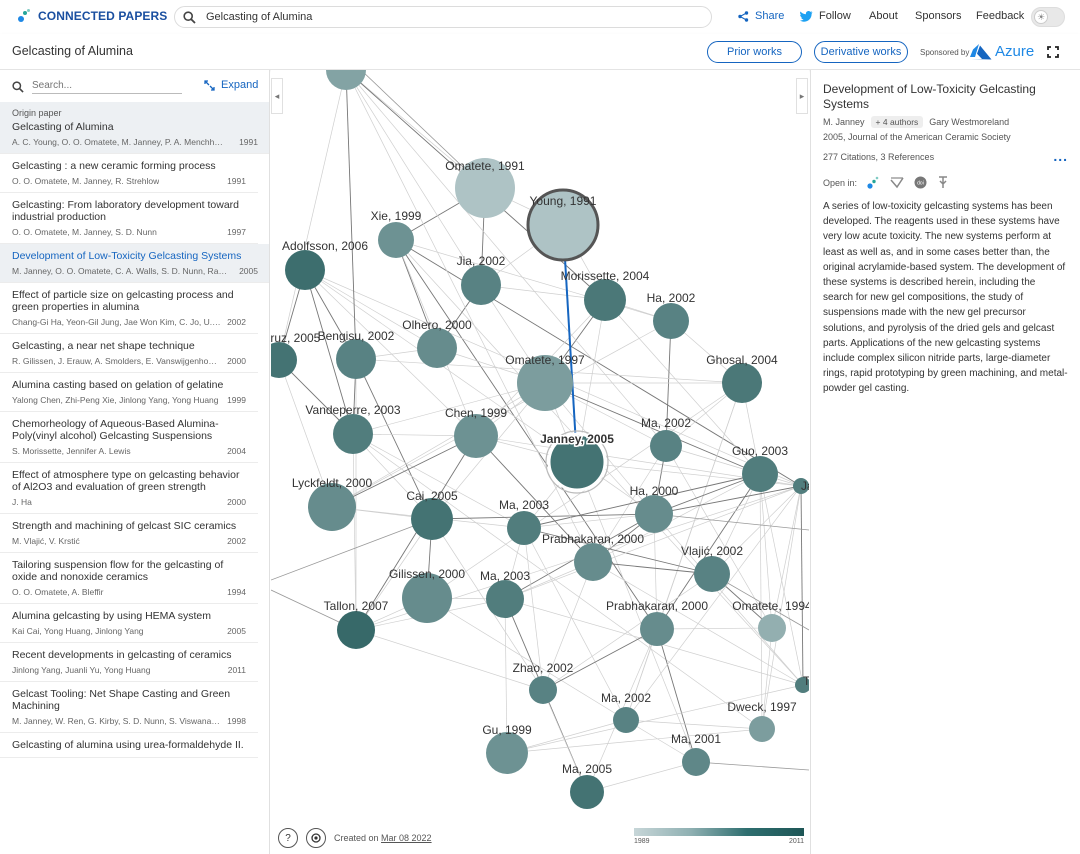  What do you see at coordinates (943, 182) in the screenshot?
I see `google-scholar-icon` at bounding box center [943, 182].